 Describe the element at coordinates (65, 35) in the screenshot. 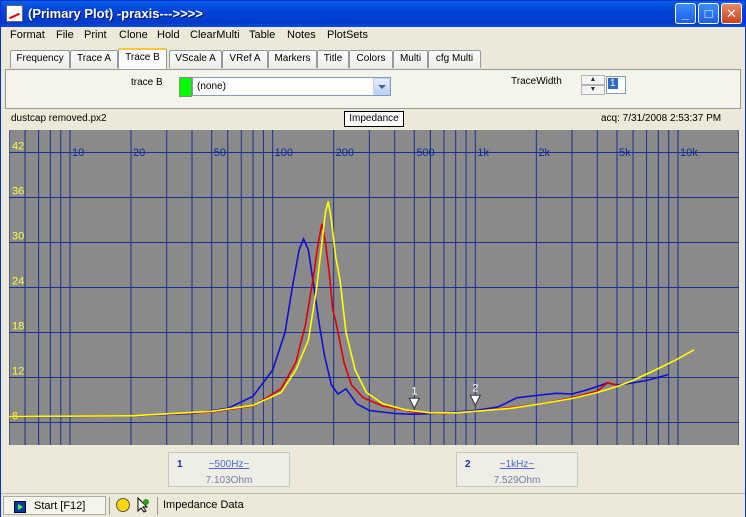

I see `menu-file: File` at that location.